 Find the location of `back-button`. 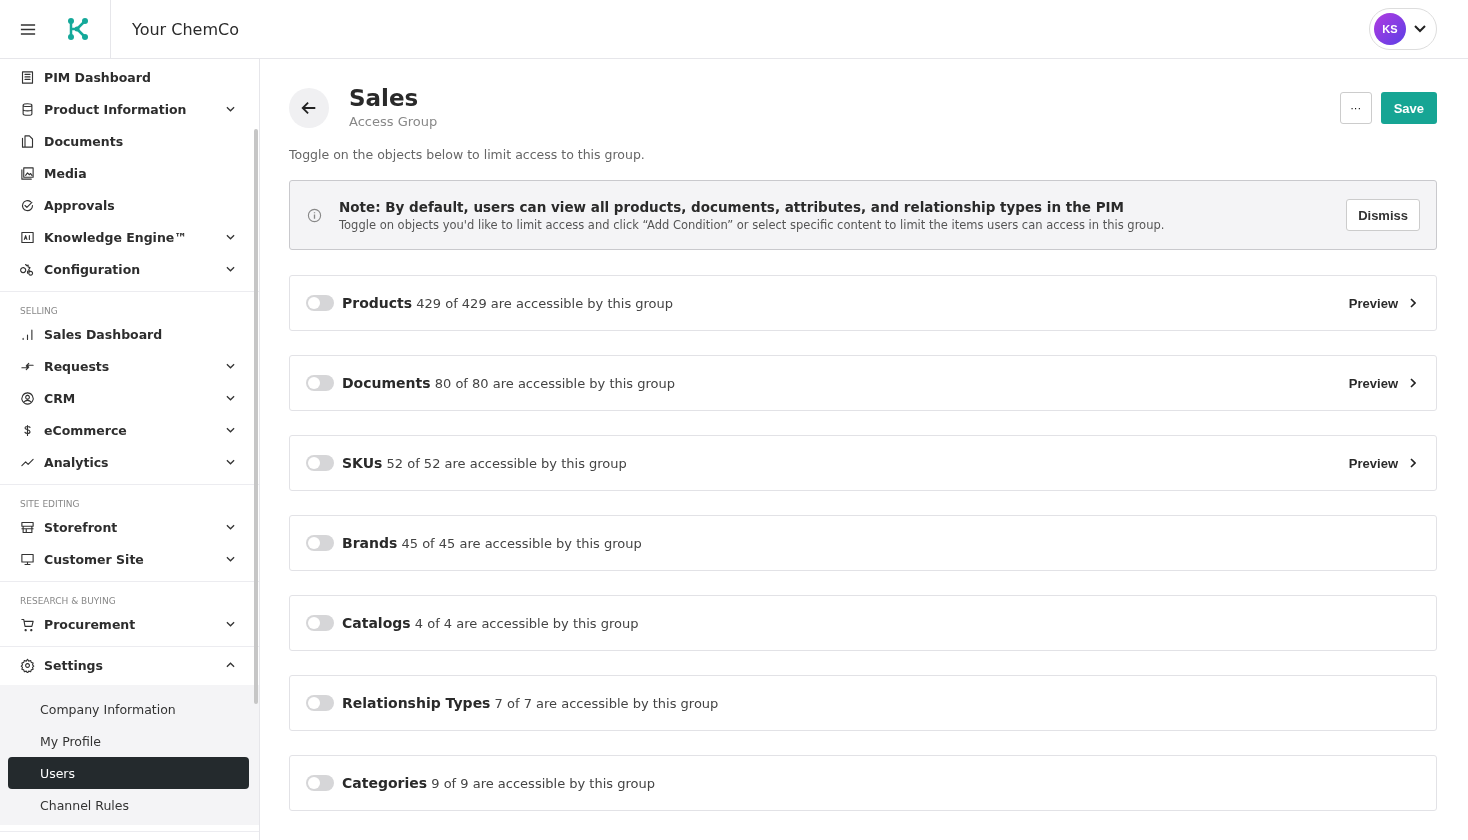

back-button is located at coordinates (309, 108).